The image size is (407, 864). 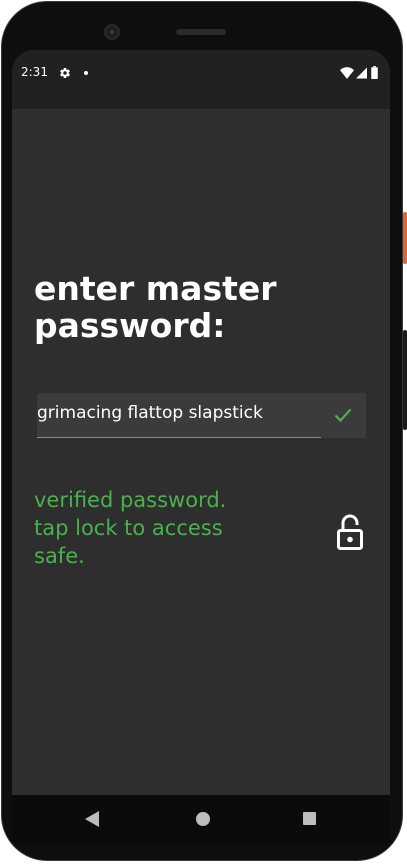 I want to click on cell-signal-icon, so click(x=361, y=73).